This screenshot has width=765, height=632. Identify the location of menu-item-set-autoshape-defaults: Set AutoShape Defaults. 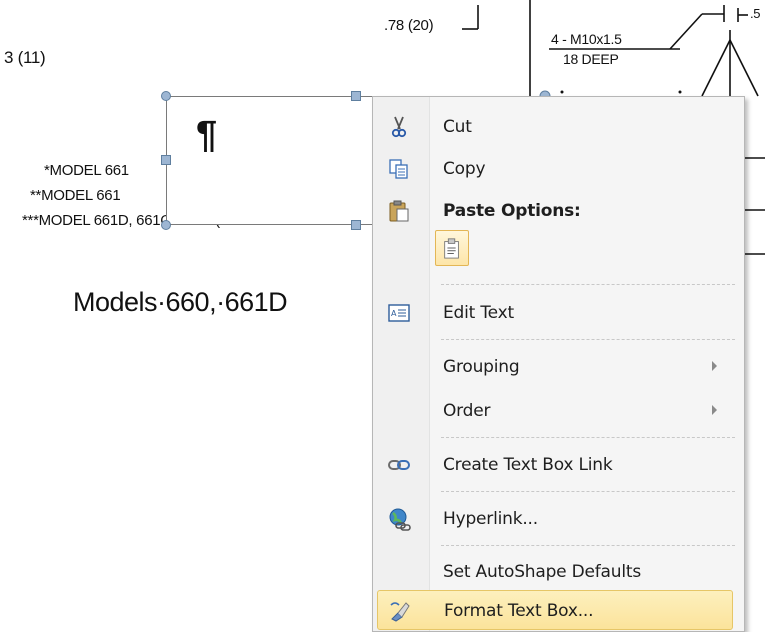
(558, 572).